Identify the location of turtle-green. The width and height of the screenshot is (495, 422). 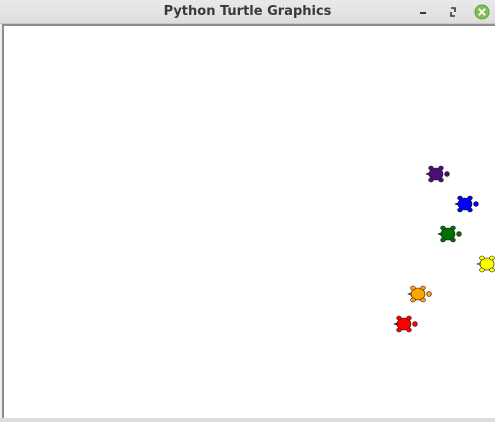
(449, 234).